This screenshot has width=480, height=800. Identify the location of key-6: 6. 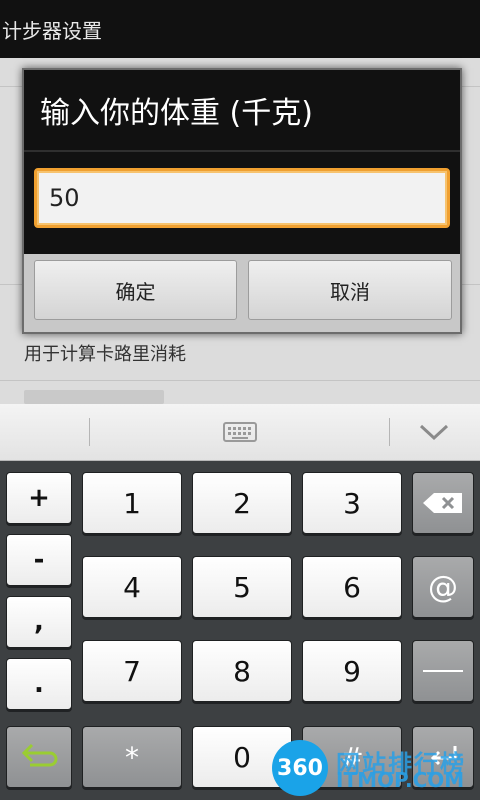
(352, 587).